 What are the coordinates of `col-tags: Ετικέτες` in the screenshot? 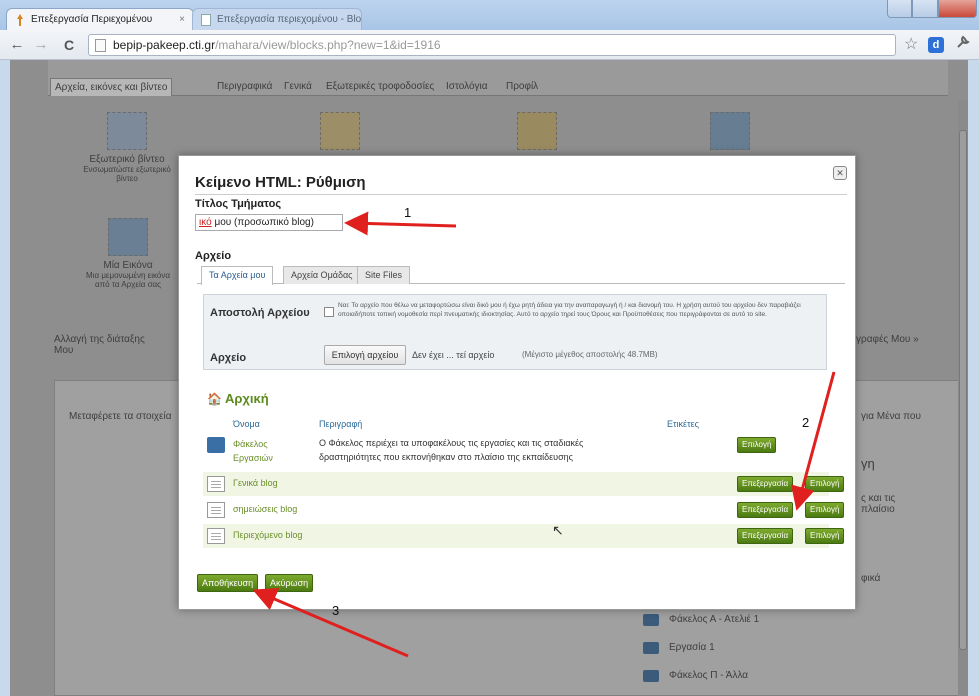 It's located at (683, 424).